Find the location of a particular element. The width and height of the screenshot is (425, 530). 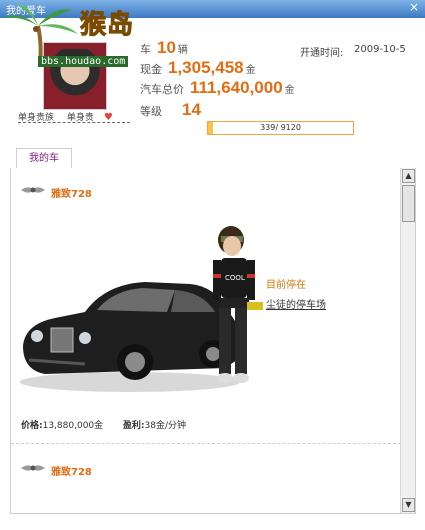

level-progress-bar: 339/ 9120 is located at coordinates (280, 128).